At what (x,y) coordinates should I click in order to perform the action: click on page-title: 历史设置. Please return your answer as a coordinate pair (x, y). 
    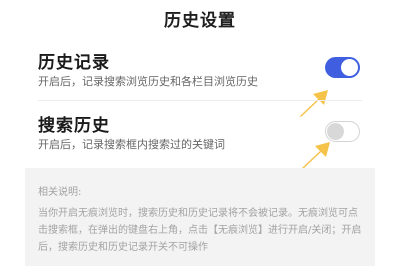
    Looking at the image, I should click on (200, 21).